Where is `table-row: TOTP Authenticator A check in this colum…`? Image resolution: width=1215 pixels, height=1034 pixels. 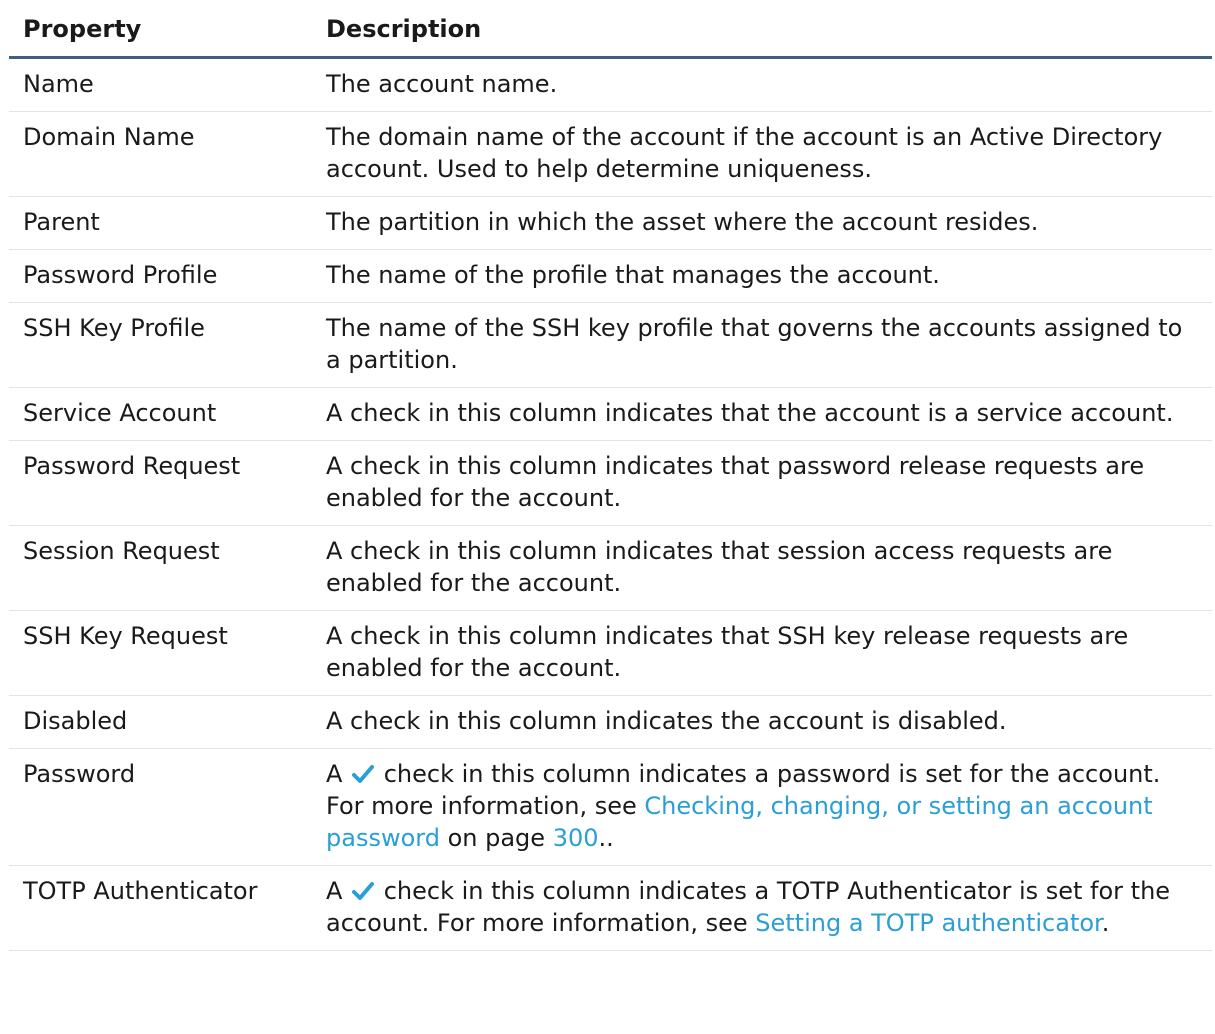 table-row: TOTP Authenticator A check in this colum… is located at coordinates (610, 908).